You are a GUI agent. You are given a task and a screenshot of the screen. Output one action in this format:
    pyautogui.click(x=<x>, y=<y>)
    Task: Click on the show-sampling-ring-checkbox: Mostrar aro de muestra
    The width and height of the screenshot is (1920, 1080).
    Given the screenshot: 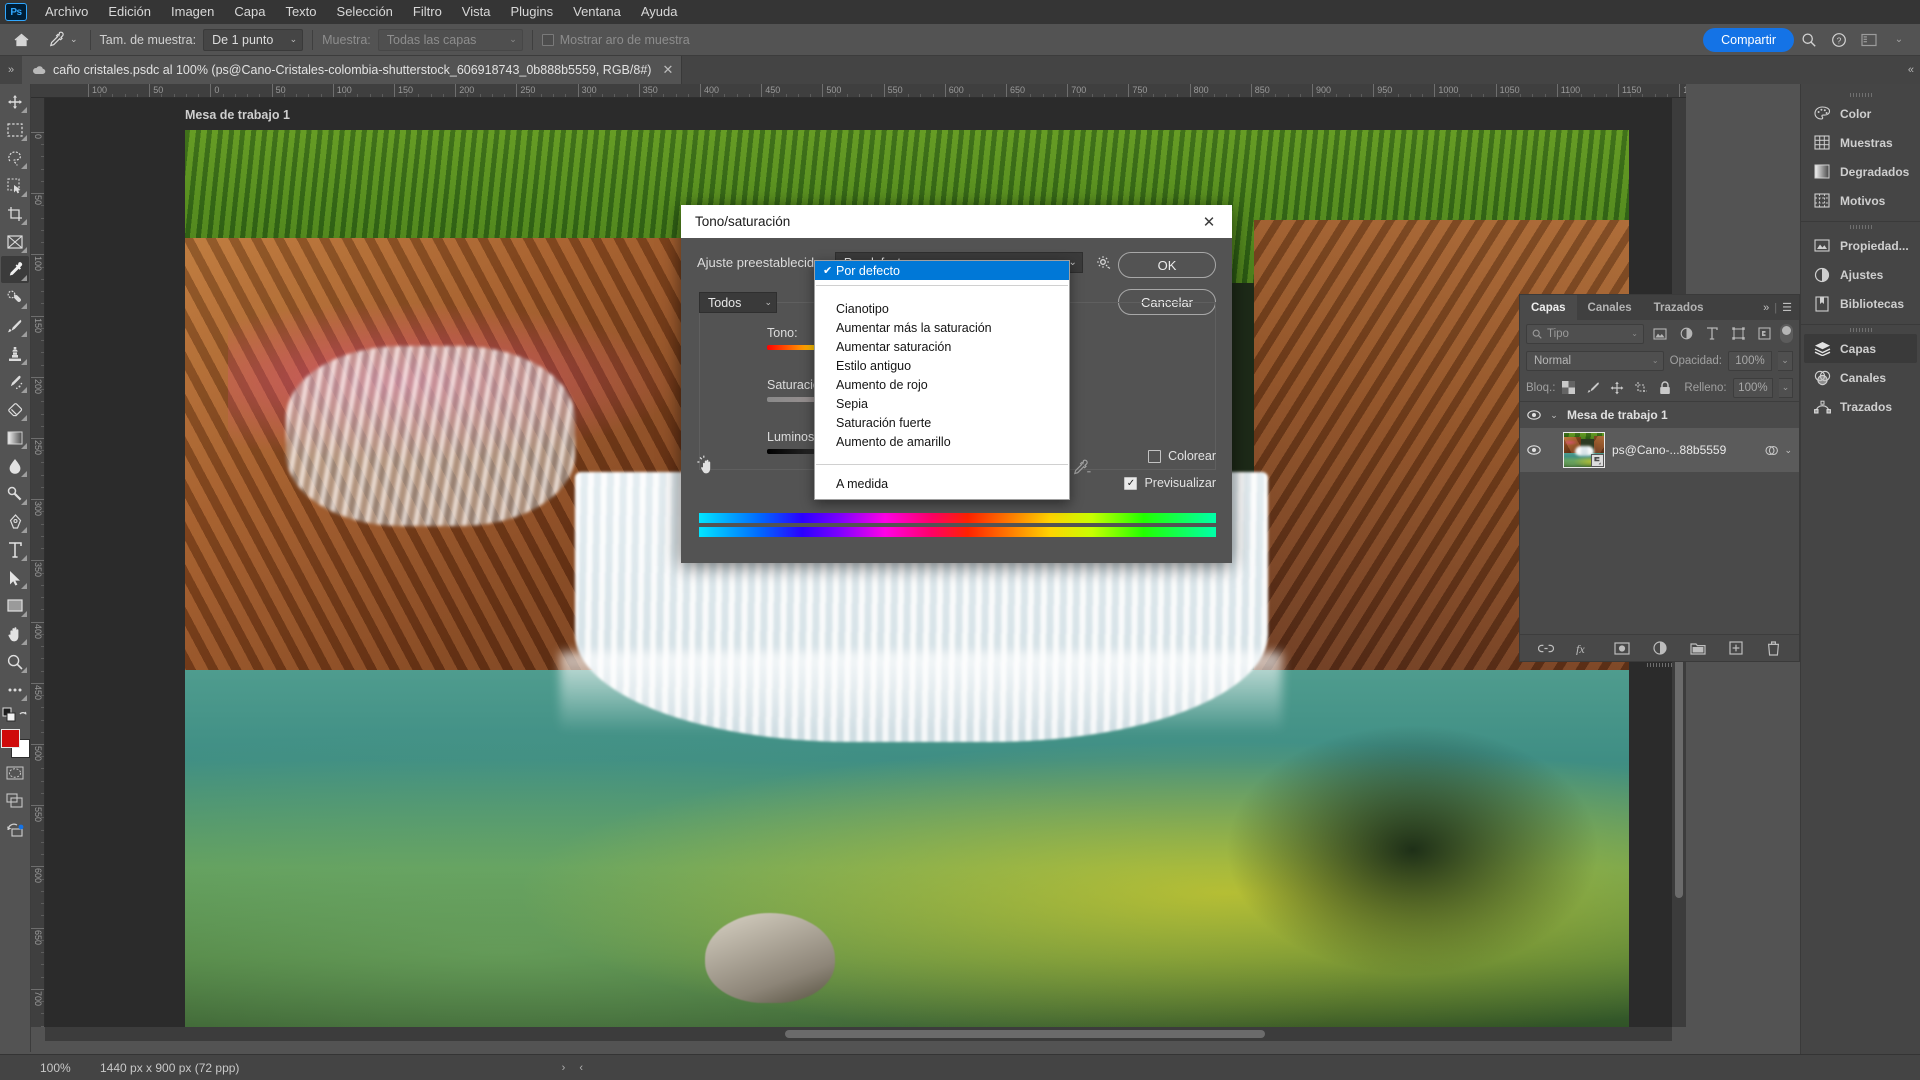 What is the action you would take?
    pyautogui.click(x=615, y=40)
    